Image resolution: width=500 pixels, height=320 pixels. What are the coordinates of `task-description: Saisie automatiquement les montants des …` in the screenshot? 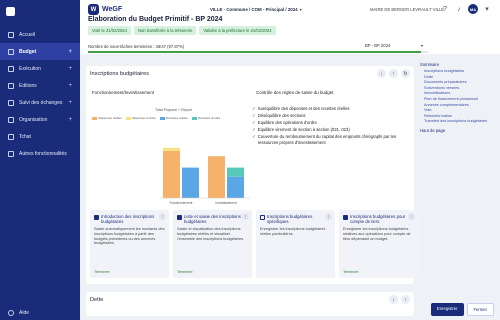 It's located at (129, 236).